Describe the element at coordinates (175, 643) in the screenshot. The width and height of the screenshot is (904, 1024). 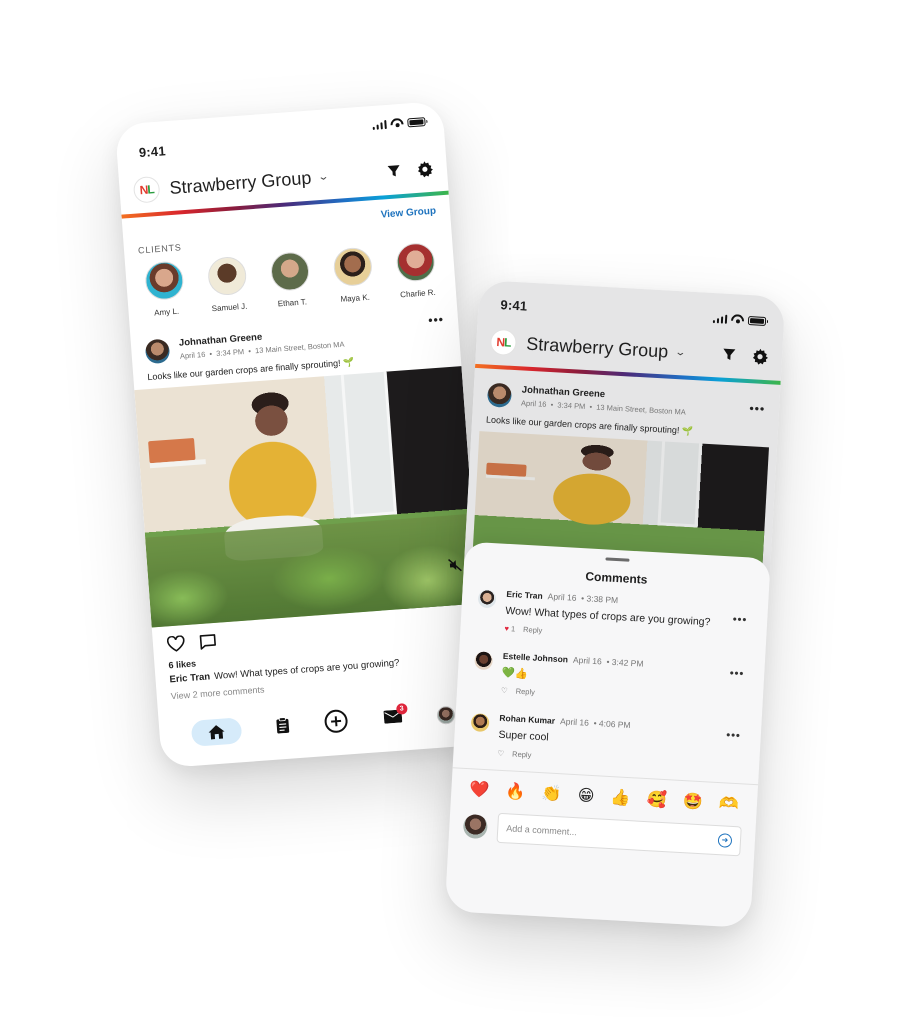
I see `heart-icon` at that location.